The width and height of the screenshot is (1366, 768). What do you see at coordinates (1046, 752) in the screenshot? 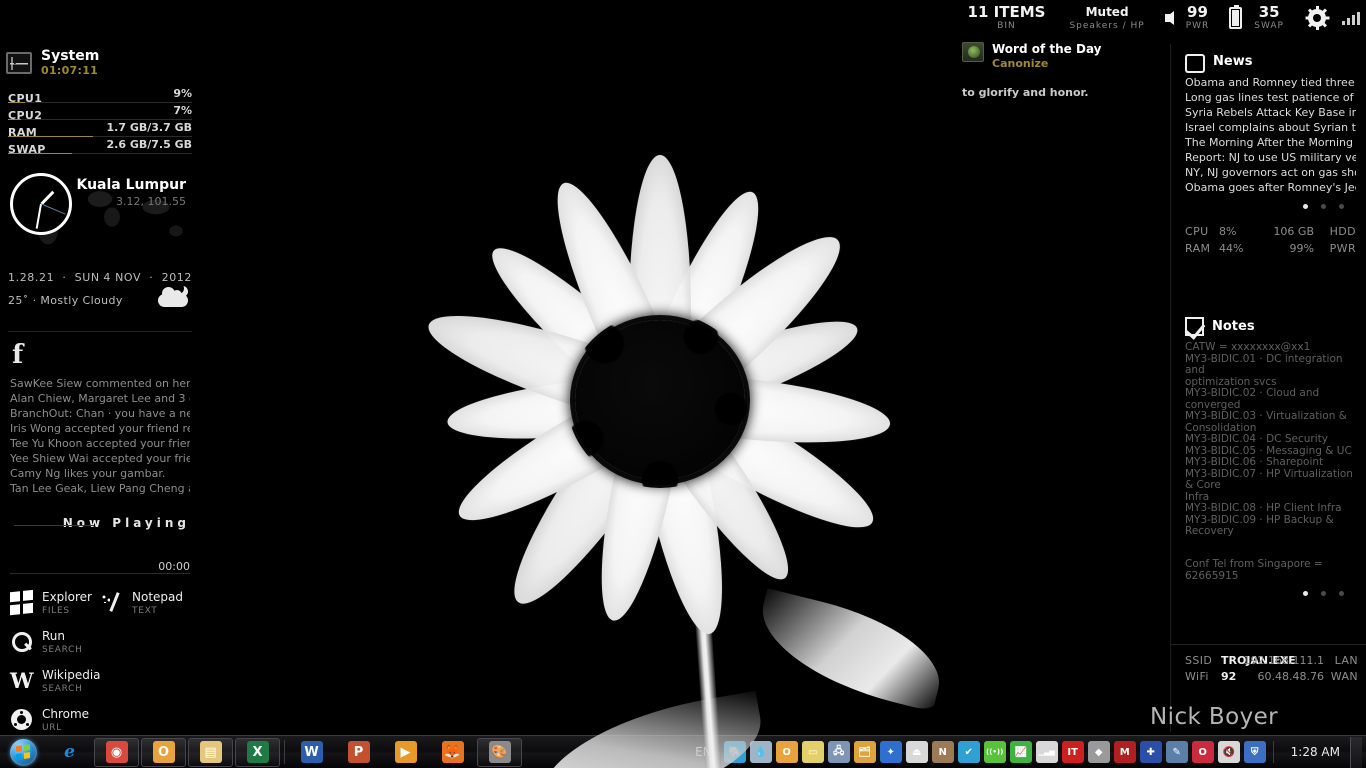
I see `signal-bars-icon: ▁▃▅` at bounding box center [1046, 752].